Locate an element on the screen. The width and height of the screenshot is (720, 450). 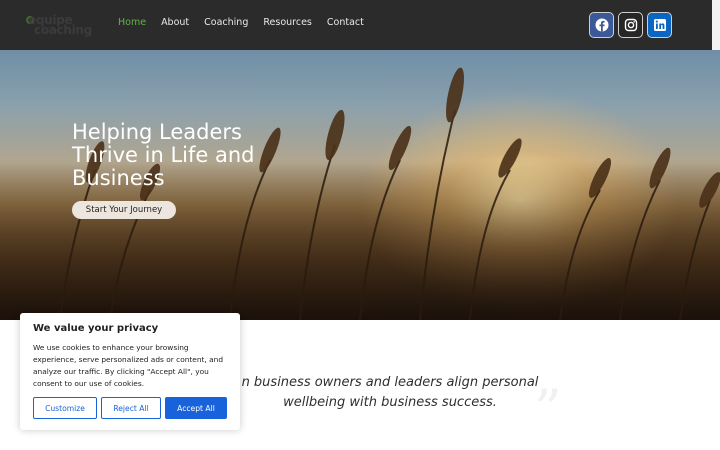
nav-contact: Contact is located at coordinates (345, 22).